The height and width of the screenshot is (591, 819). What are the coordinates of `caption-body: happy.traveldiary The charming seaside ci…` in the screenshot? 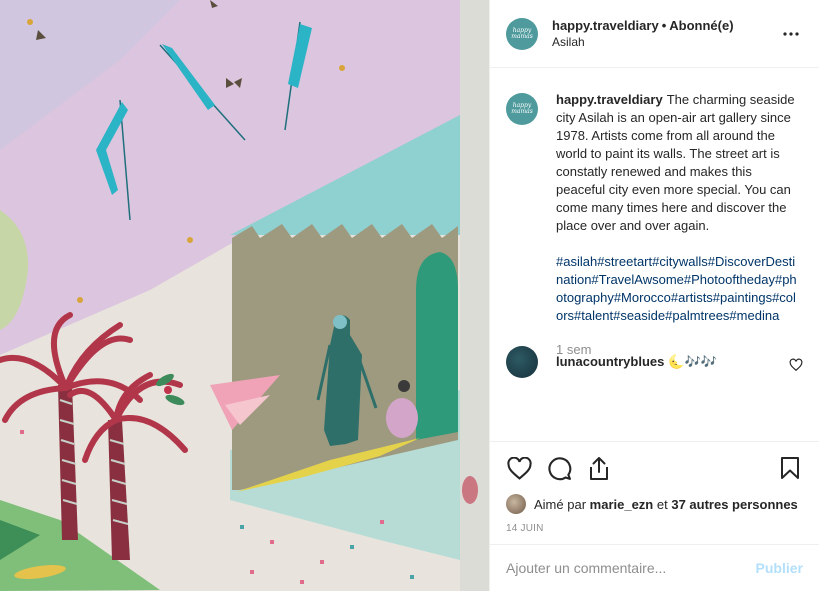 It's located at (678, 225).